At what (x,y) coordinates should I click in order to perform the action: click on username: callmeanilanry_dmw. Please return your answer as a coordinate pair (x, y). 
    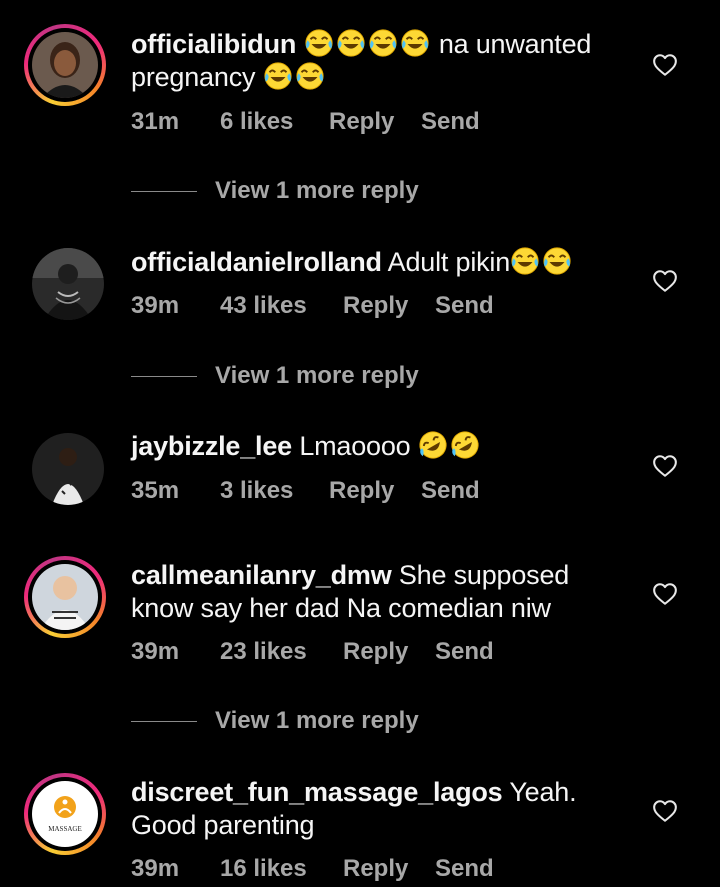
    Looking at the image, I should click on (261, 575).